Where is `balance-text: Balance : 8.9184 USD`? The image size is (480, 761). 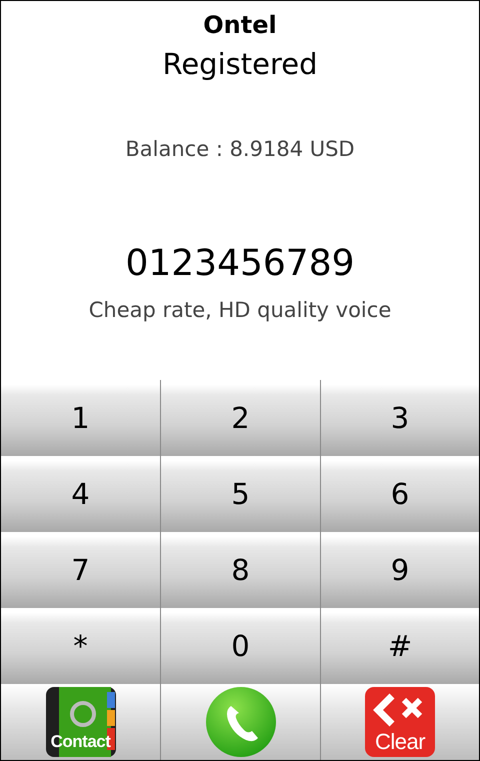
balance-text: Balance : 8.9184 USD is located at coordinates (240, 149).